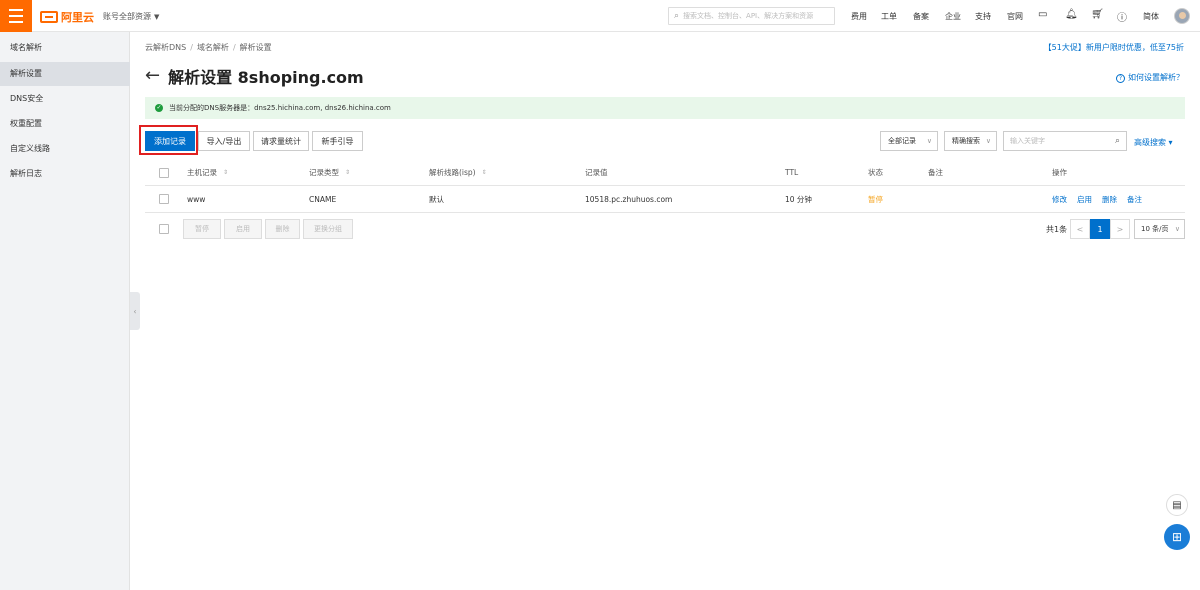  What do you see at coordinates (65, 149) in the screenshot?
I see `sidebar-item-custom-lines: 自定义线路` at bounding box center [65, 149].